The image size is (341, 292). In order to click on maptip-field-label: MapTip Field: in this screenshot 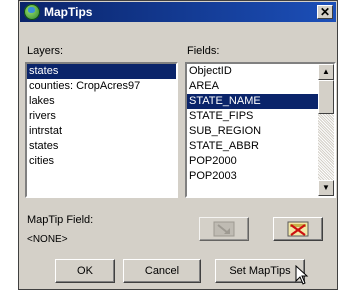, I will do `click(60, 220)`.